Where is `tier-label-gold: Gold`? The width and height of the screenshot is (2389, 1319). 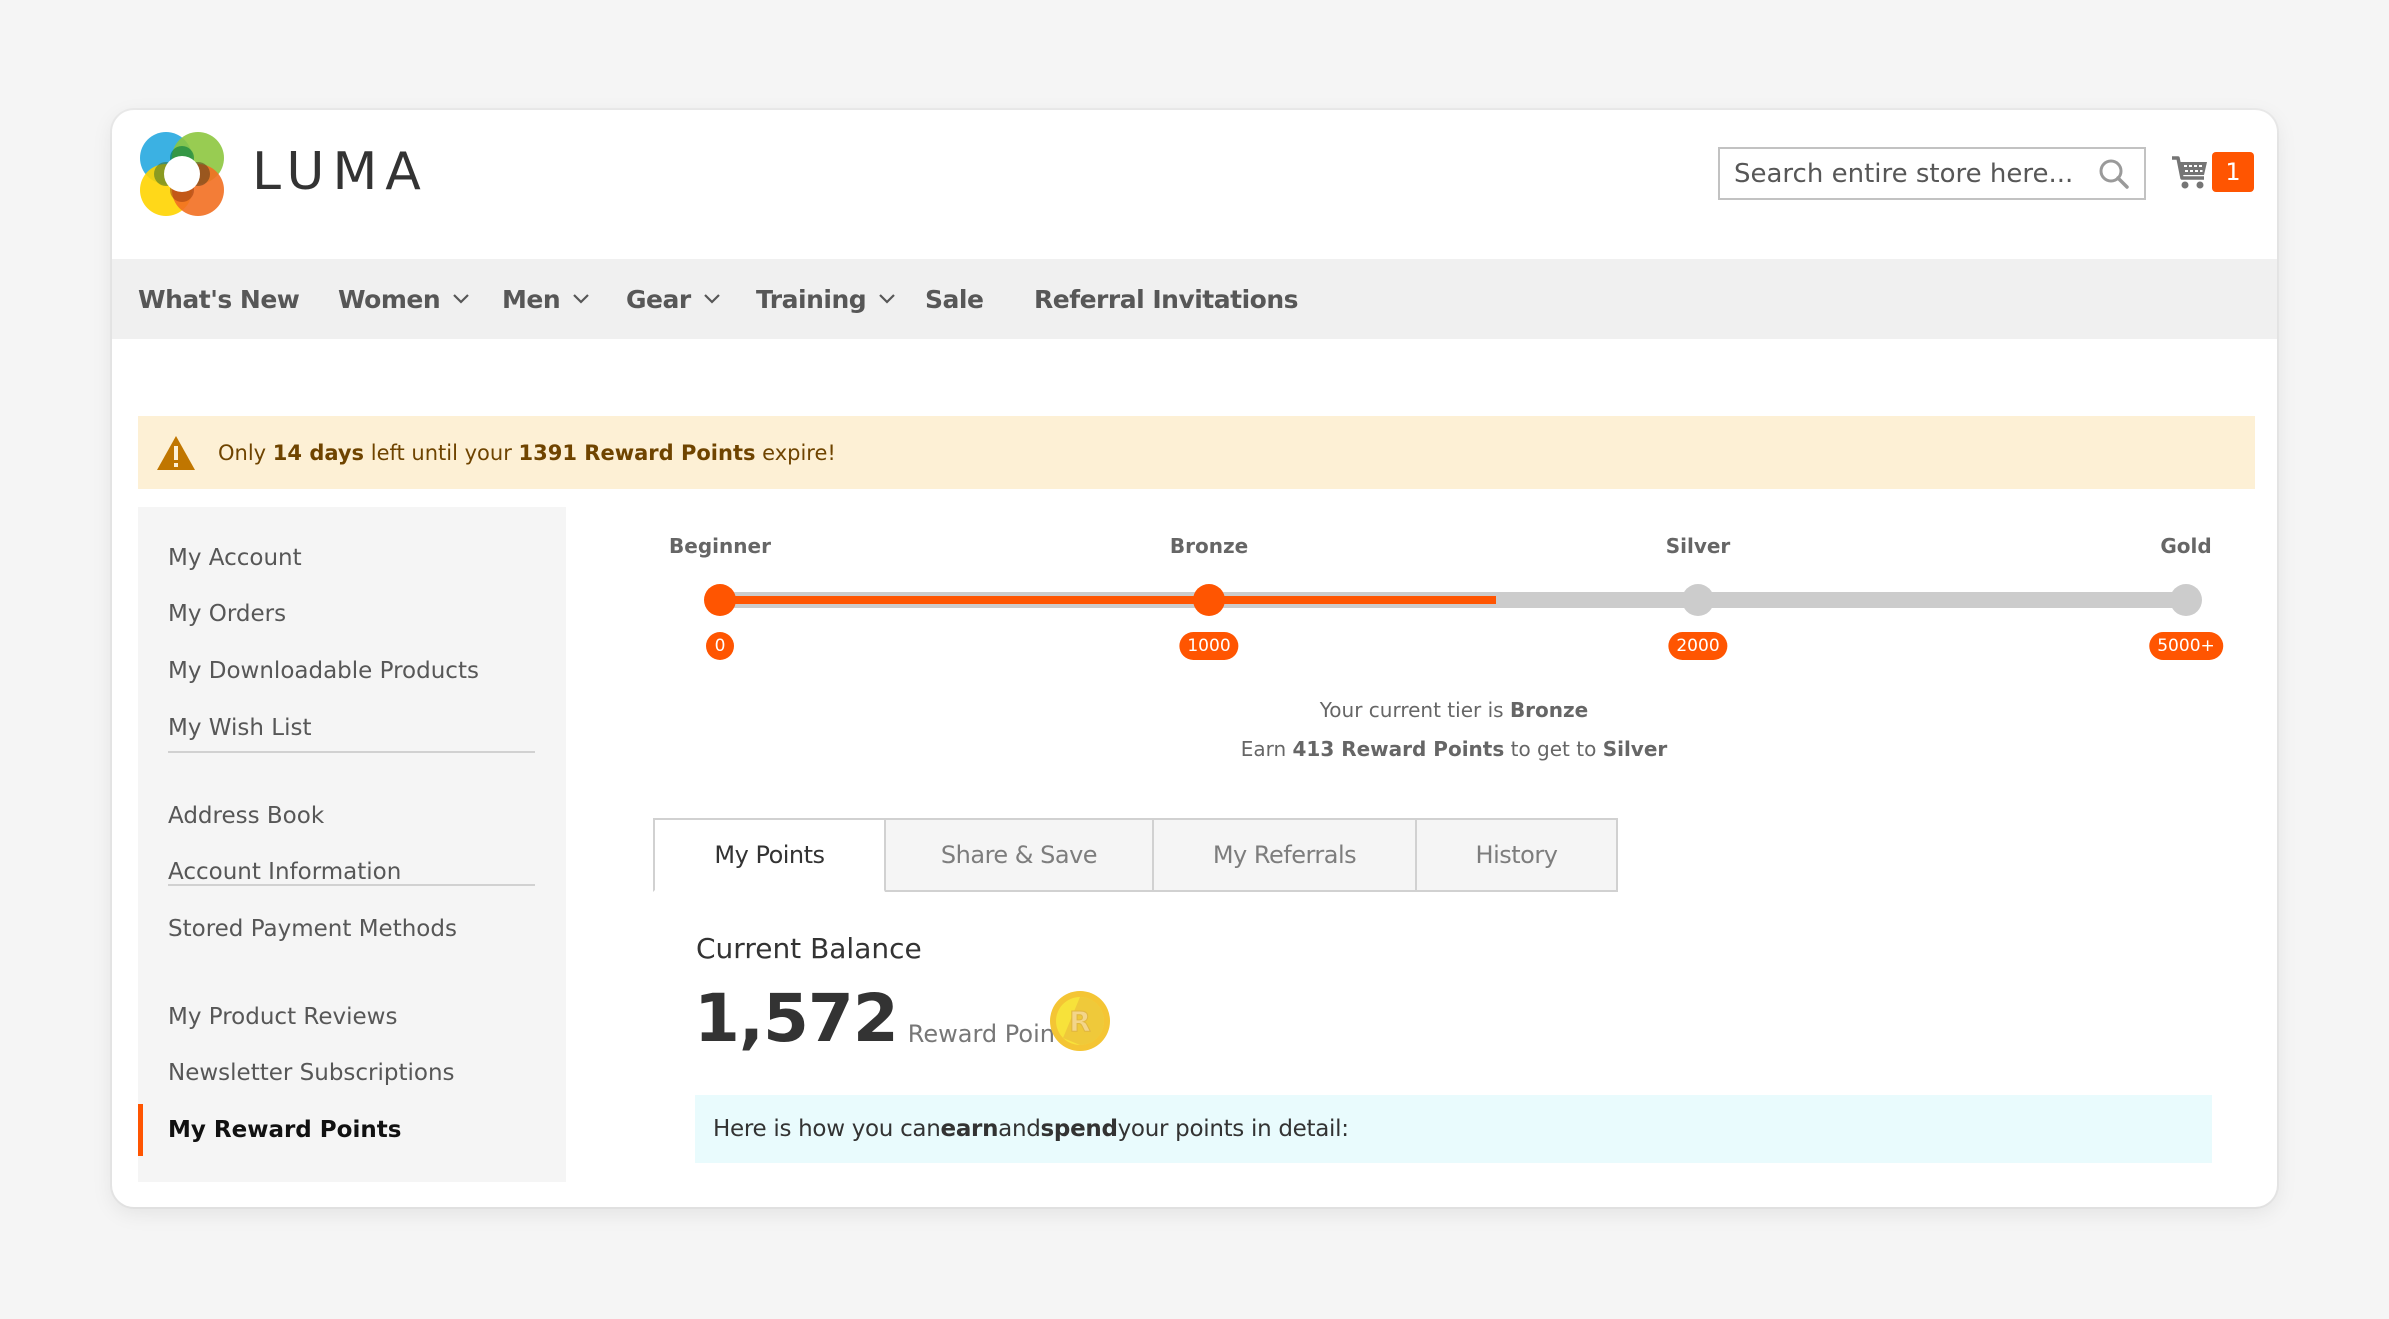 tier-label-gold: Gold is located at coordinates (2186, 546).